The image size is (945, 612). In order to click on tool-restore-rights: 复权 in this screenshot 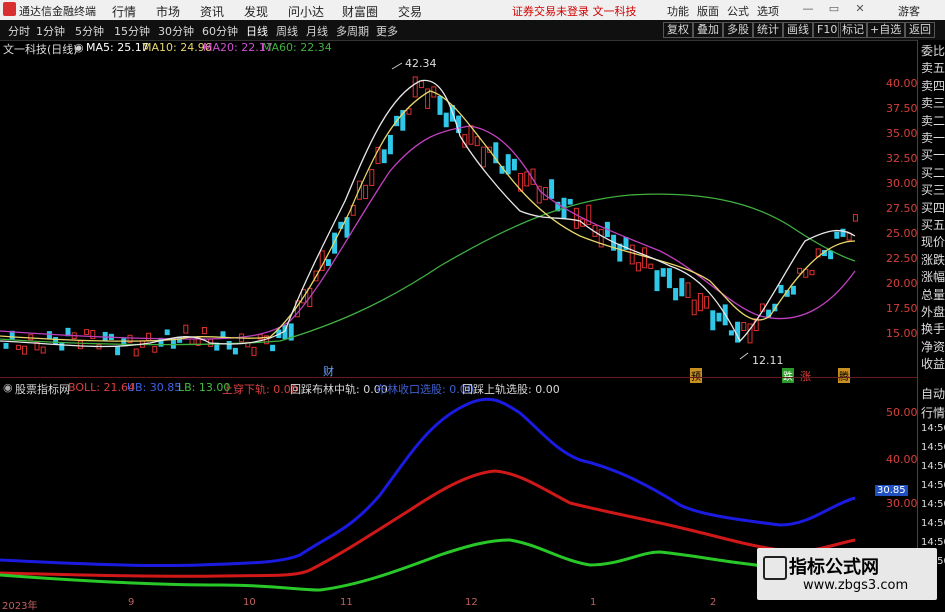, I will do `click(678, 30)`.